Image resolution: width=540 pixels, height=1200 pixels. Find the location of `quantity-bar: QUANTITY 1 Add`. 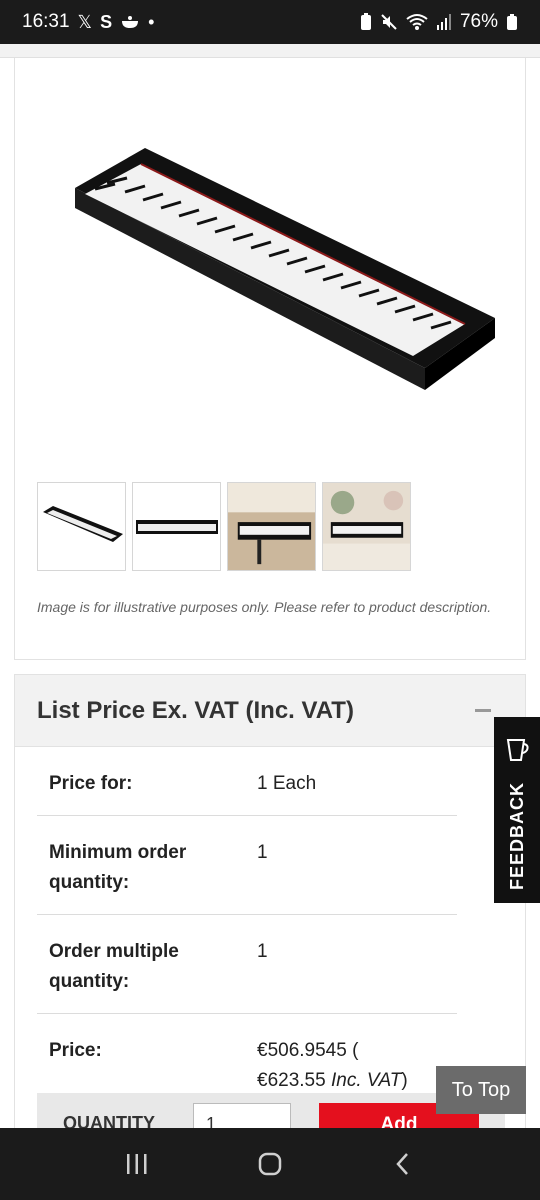

quantity-bar: QUANTITY 1 Add is located at coordinates (271, 1110).